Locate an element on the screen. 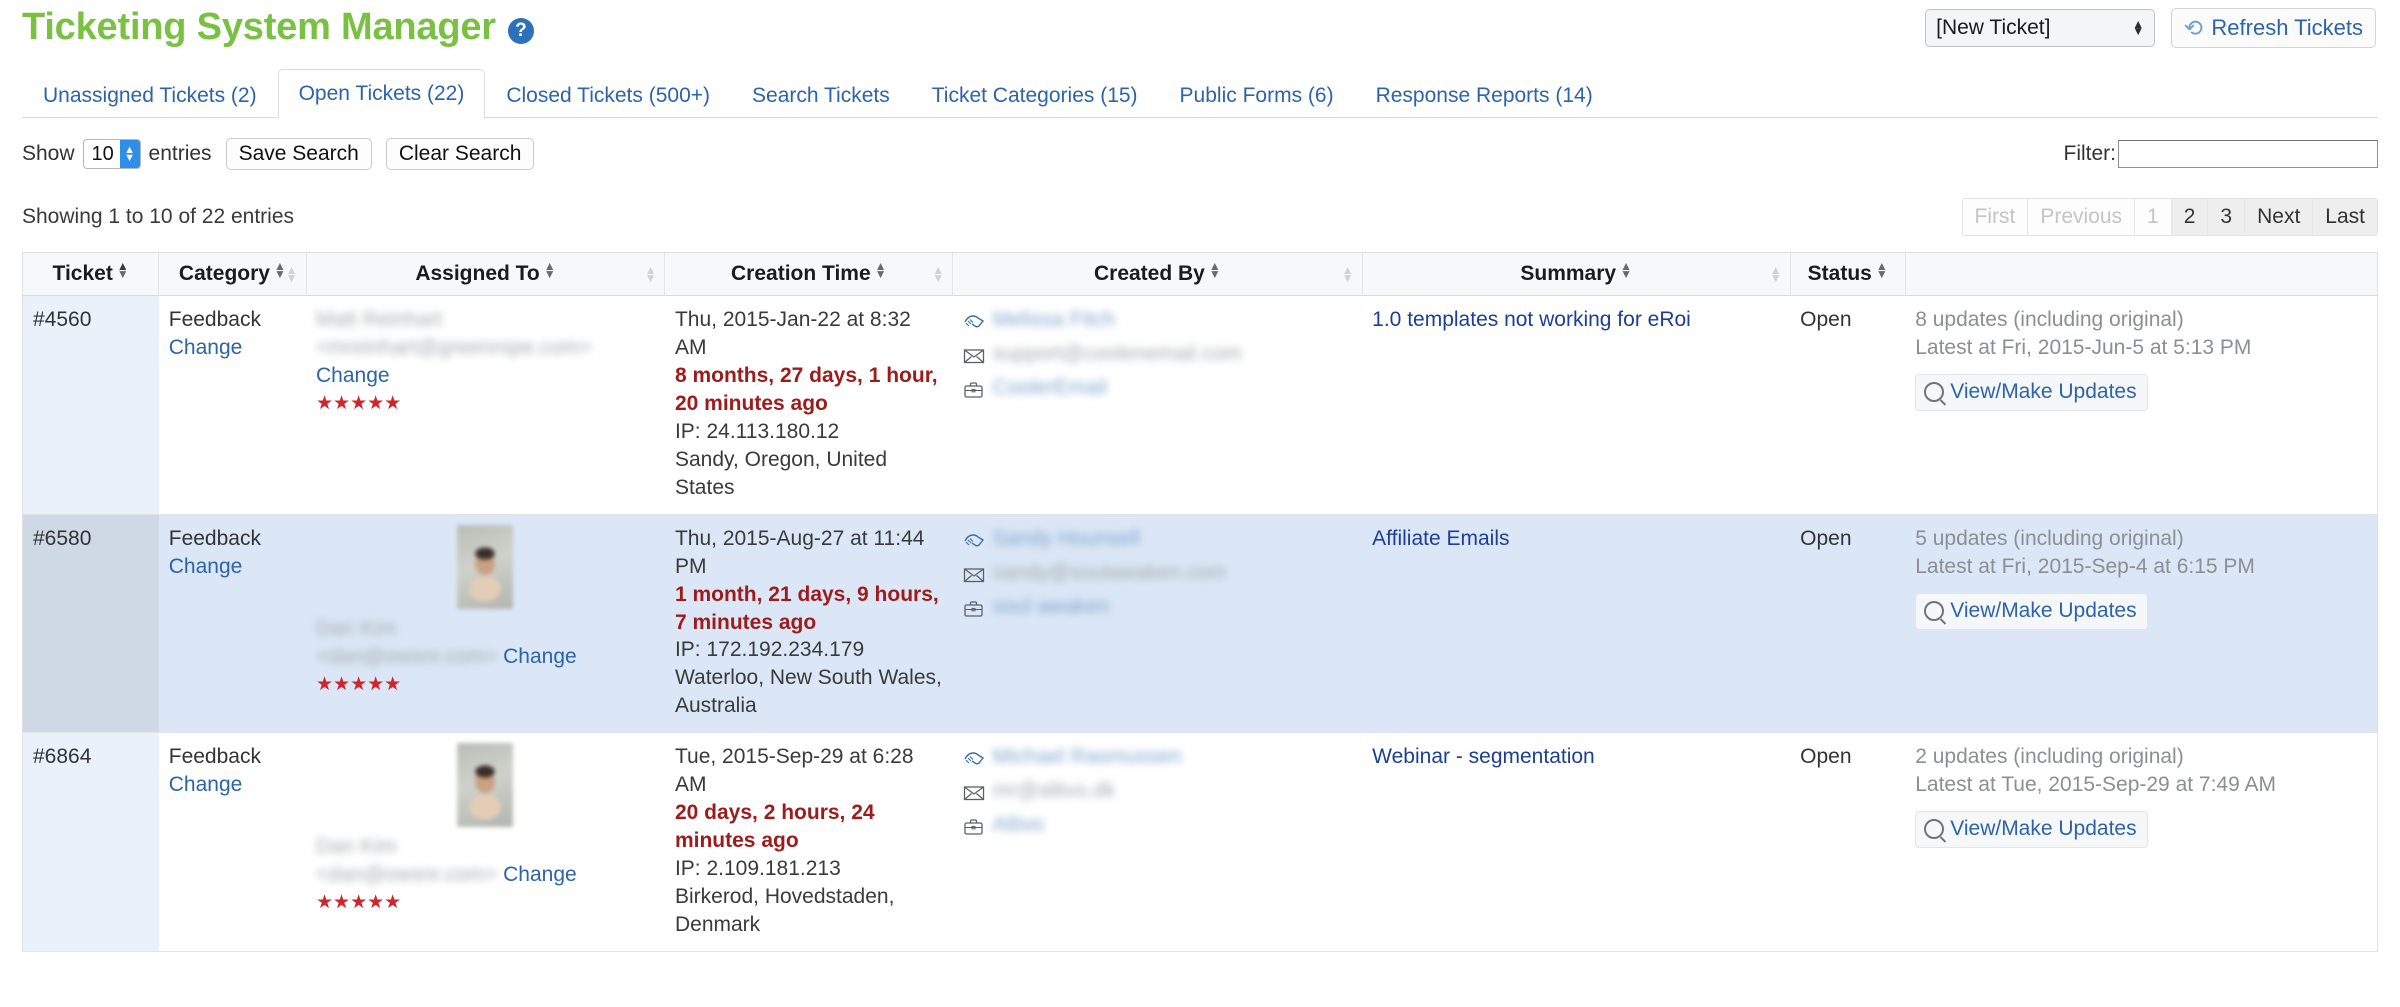 The image size is (2400, 1007). created-by-email: sandy@soulawaken.com is located at coordinates (1109, 572).